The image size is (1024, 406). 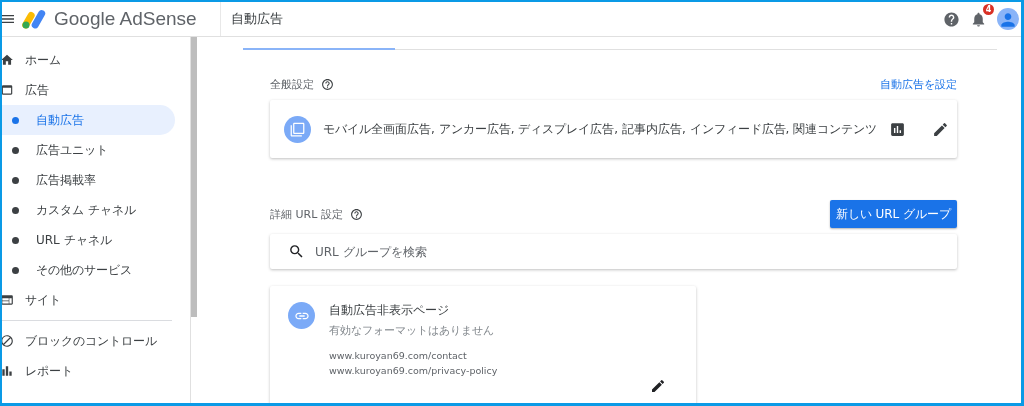 What do you see at coordinates (88, 60) in the screenshot?
I see `sidebar-item: ホーム` at bounding box center [88, 60].